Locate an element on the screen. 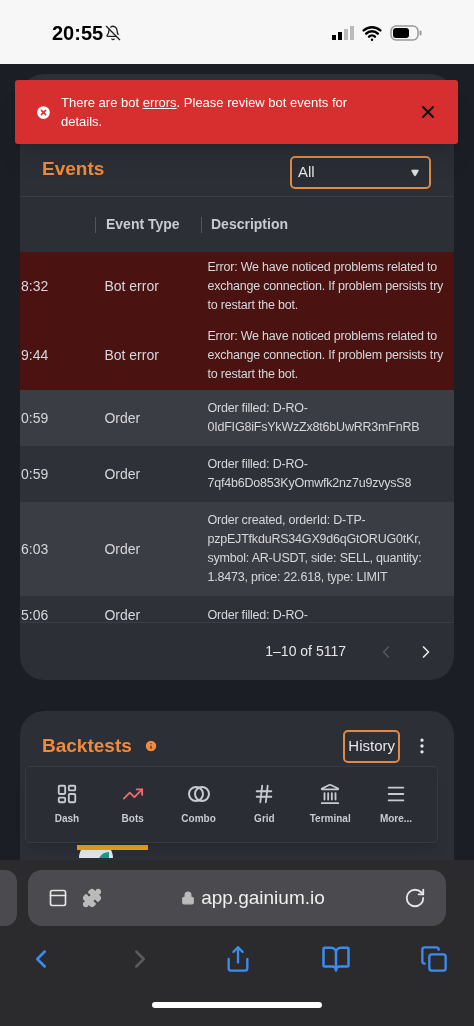  status-time: 20:55 is located at coordinates (78, 33).